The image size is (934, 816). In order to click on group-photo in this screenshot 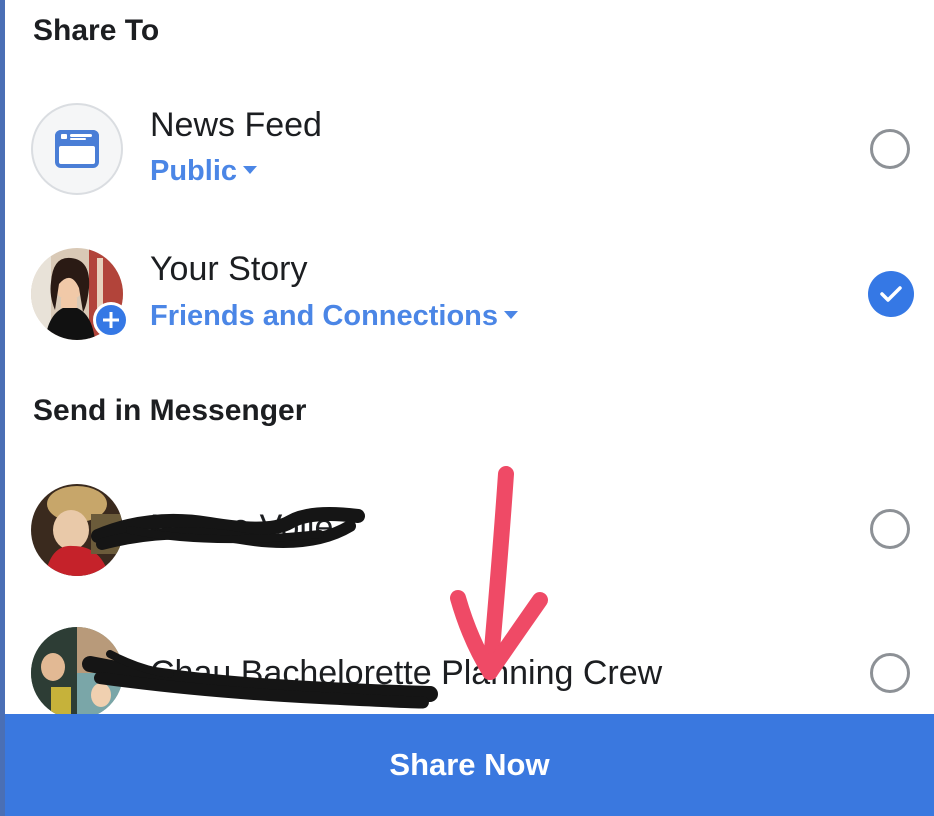, I will do `click(77, 670)`.